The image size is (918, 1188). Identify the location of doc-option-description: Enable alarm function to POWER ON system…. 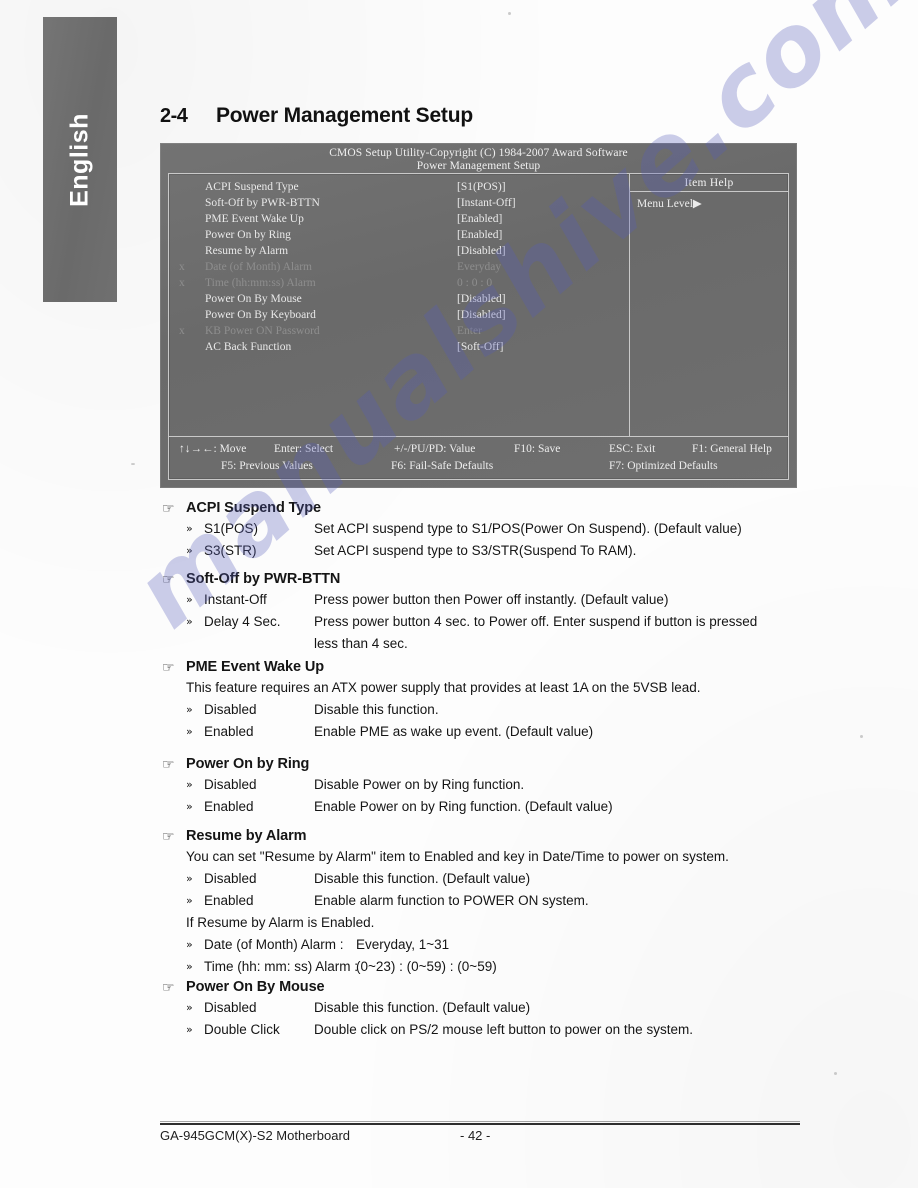
(451, 900).